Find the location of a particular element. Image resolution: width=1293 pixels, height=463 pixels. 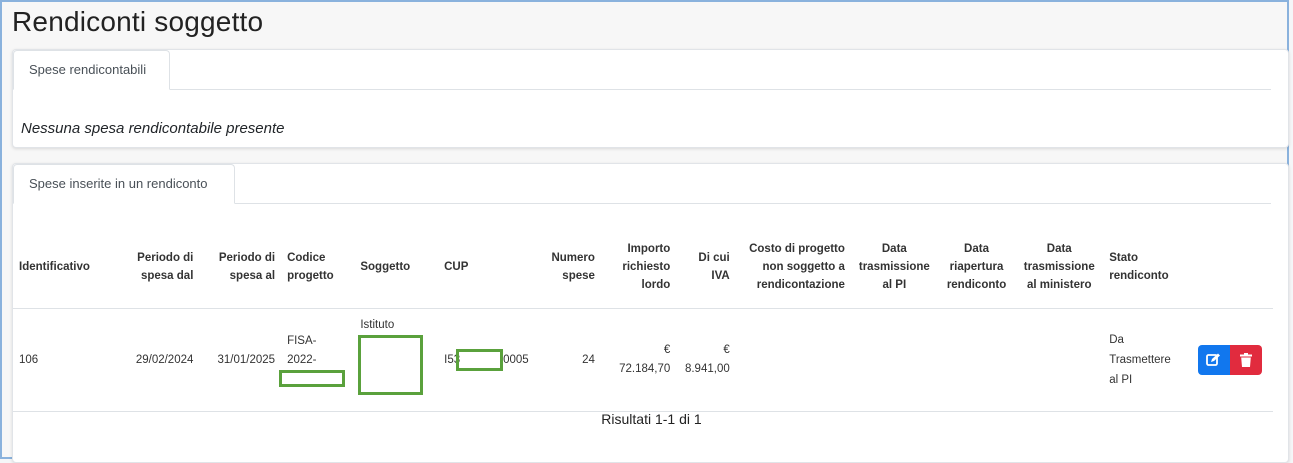

tab-bar: Spese inserite in un rendiconto is located at coordinates (642, 184).